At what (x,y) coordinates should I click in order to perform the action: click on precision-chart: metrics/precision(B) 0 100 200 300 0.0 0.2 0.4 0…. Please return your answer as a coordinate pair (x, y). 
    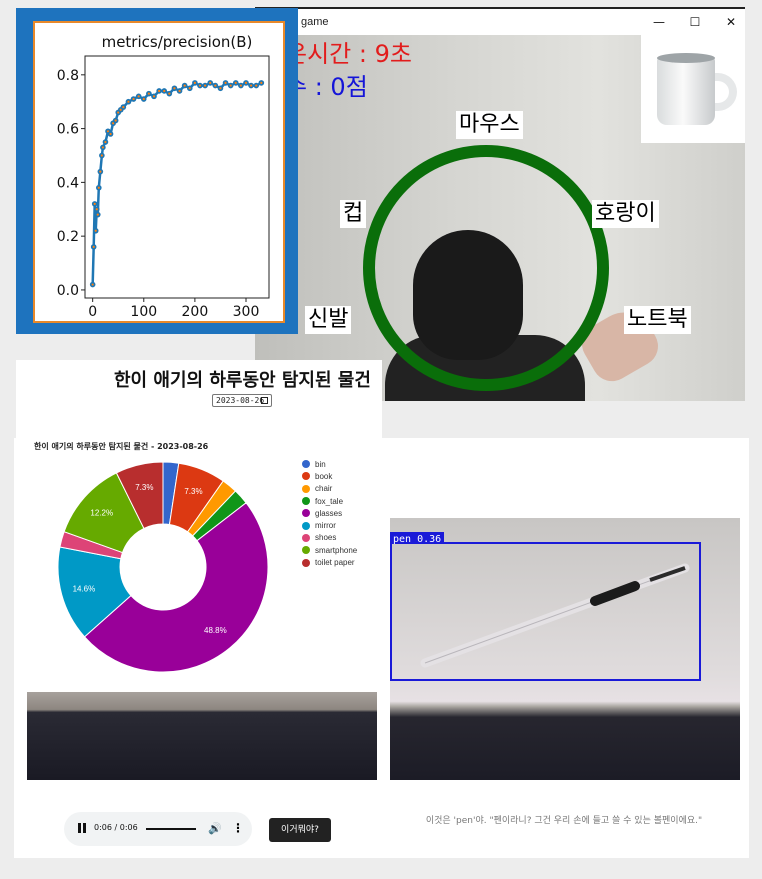
    Looking at the image, I should click on (163, 176).